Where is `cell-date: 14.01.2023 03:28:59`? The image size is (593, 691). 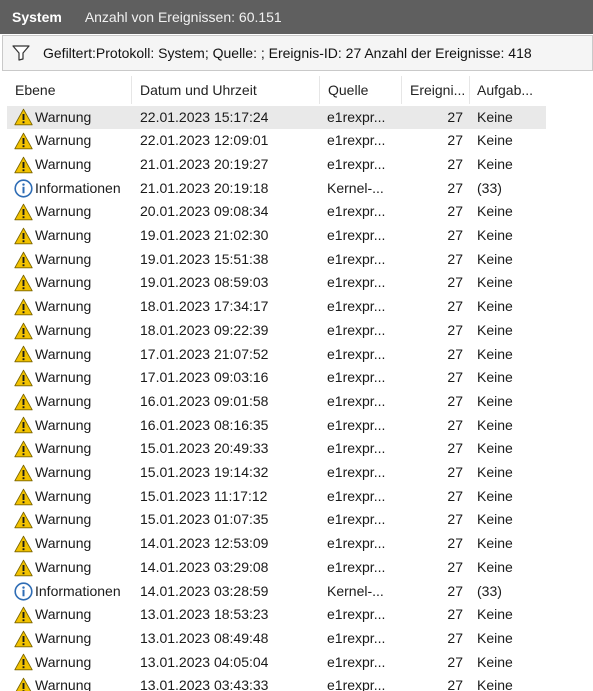
cell-date: 14.01.2023 03:28:59 is located at coordinates (204, 590).